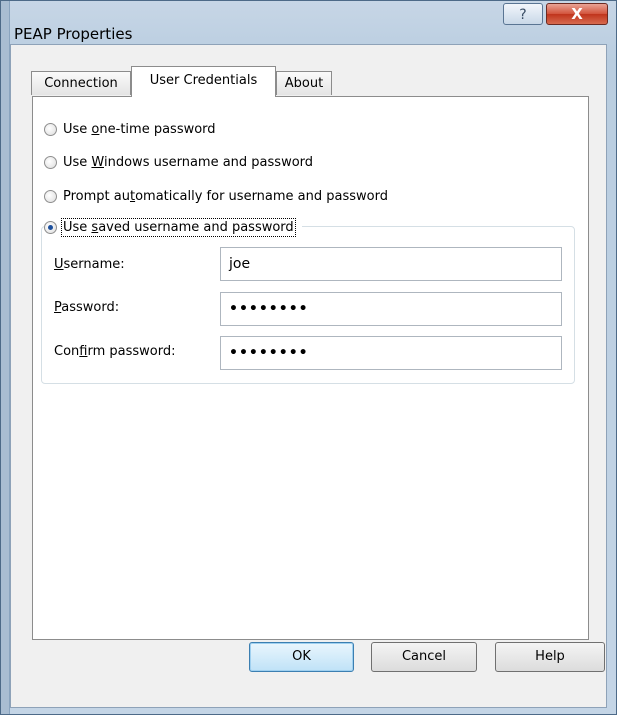  What do you see at coordinates (50, 196) in the screenshot?
I see `radio-prompt-automatically` at bounding box center [50, 196].